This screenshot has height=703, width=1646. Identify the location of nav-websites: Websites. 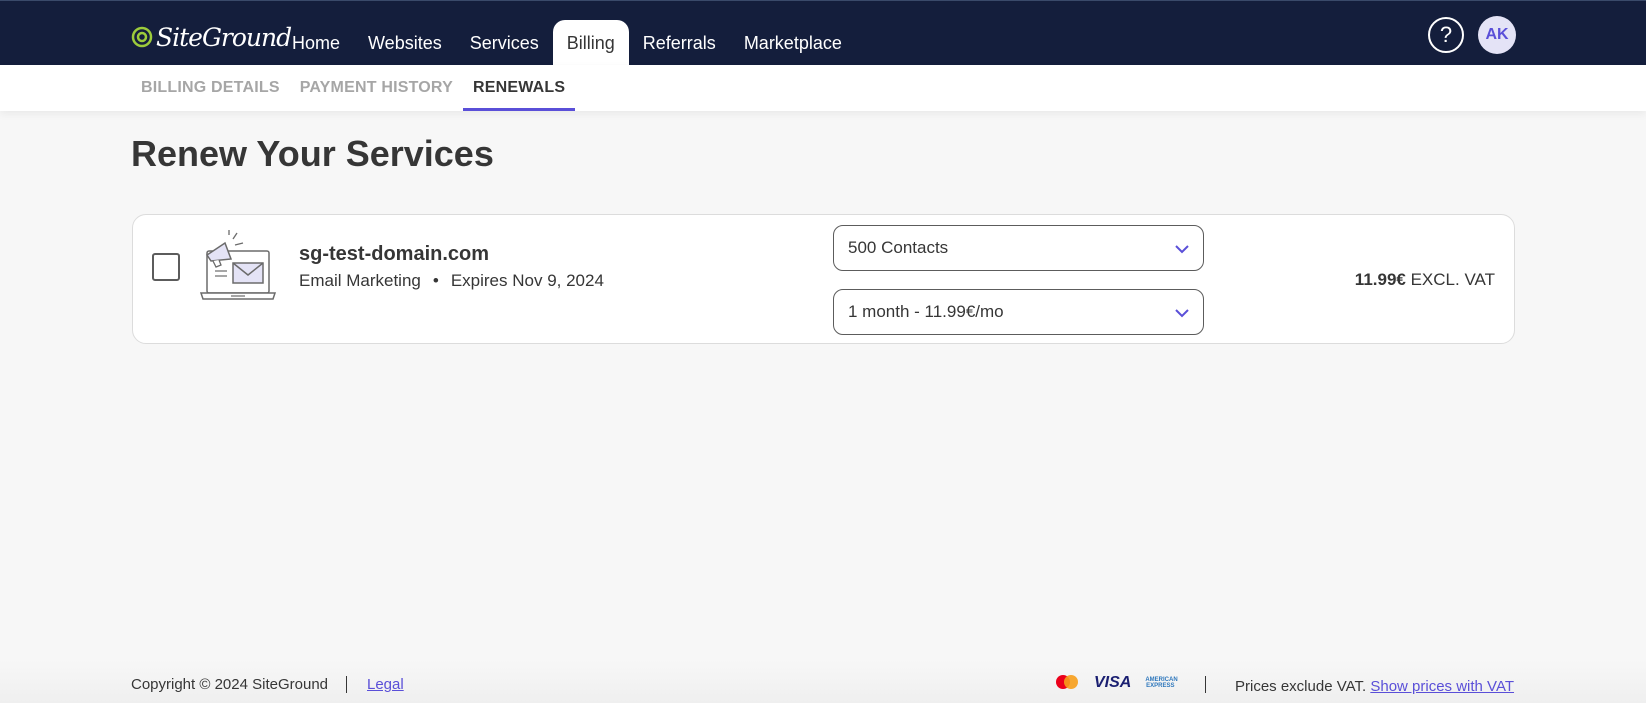
(405, 43).